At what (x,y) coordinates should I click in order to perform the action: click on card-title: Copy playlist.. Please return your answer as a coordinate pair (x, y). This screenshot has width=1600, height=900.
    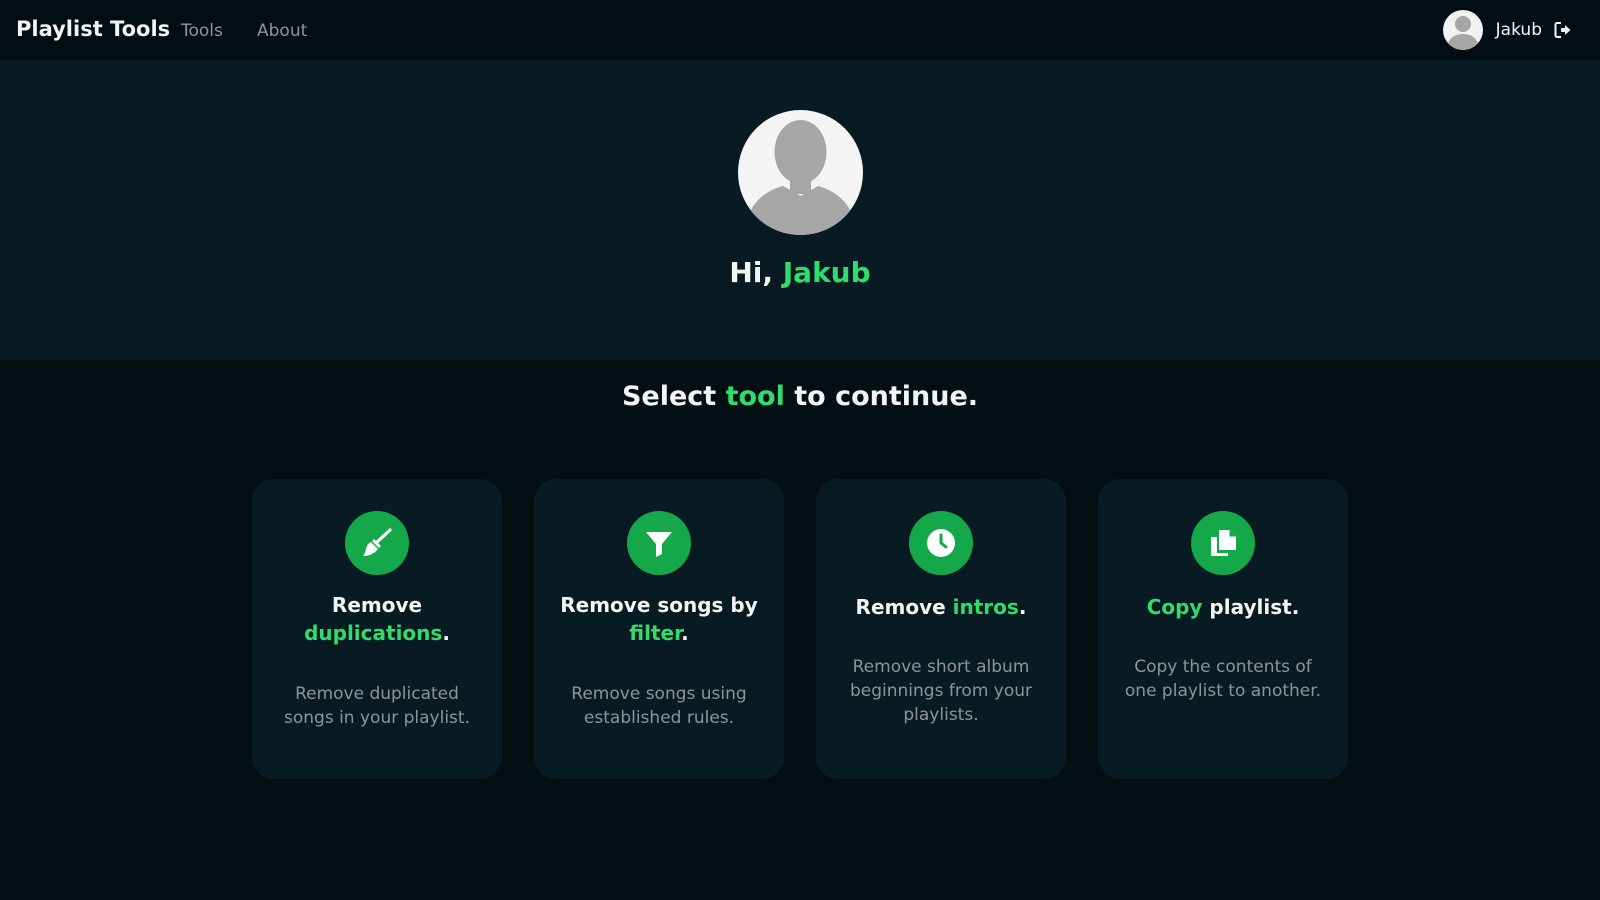
    Looking at the image, I should click on (1223, 607).